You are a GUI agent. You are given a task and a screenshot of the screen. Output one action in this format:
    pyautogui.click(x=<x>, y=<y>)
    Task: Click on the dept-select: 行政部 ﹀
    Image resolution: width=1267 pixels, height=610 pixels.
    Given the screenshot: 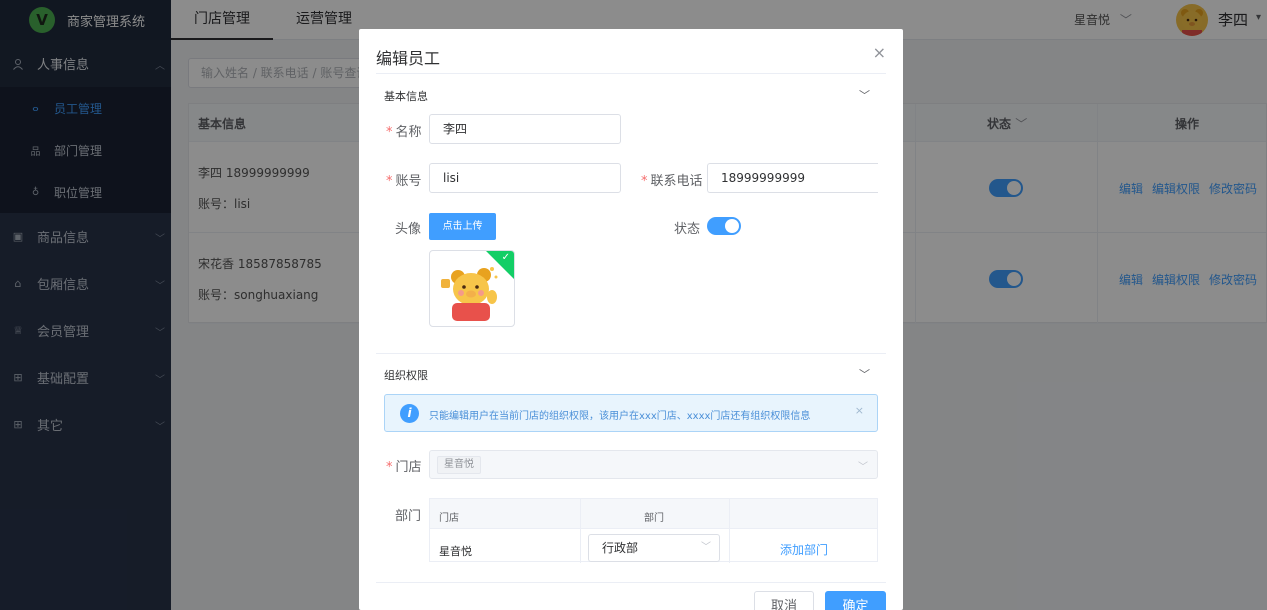 What is the action you would take?
    pyautogui.click(x=654, y=548)
    